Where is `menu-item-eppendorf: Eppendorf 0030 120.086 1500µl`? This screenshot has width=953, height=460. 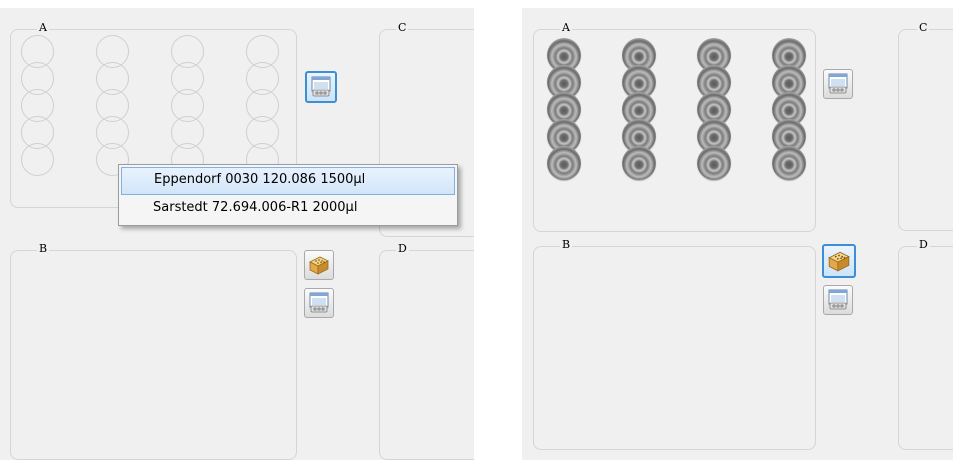 menu-item-eppendorf: Eppendorf 0030 120.086 1500µl is located at coordinates (288, 181).